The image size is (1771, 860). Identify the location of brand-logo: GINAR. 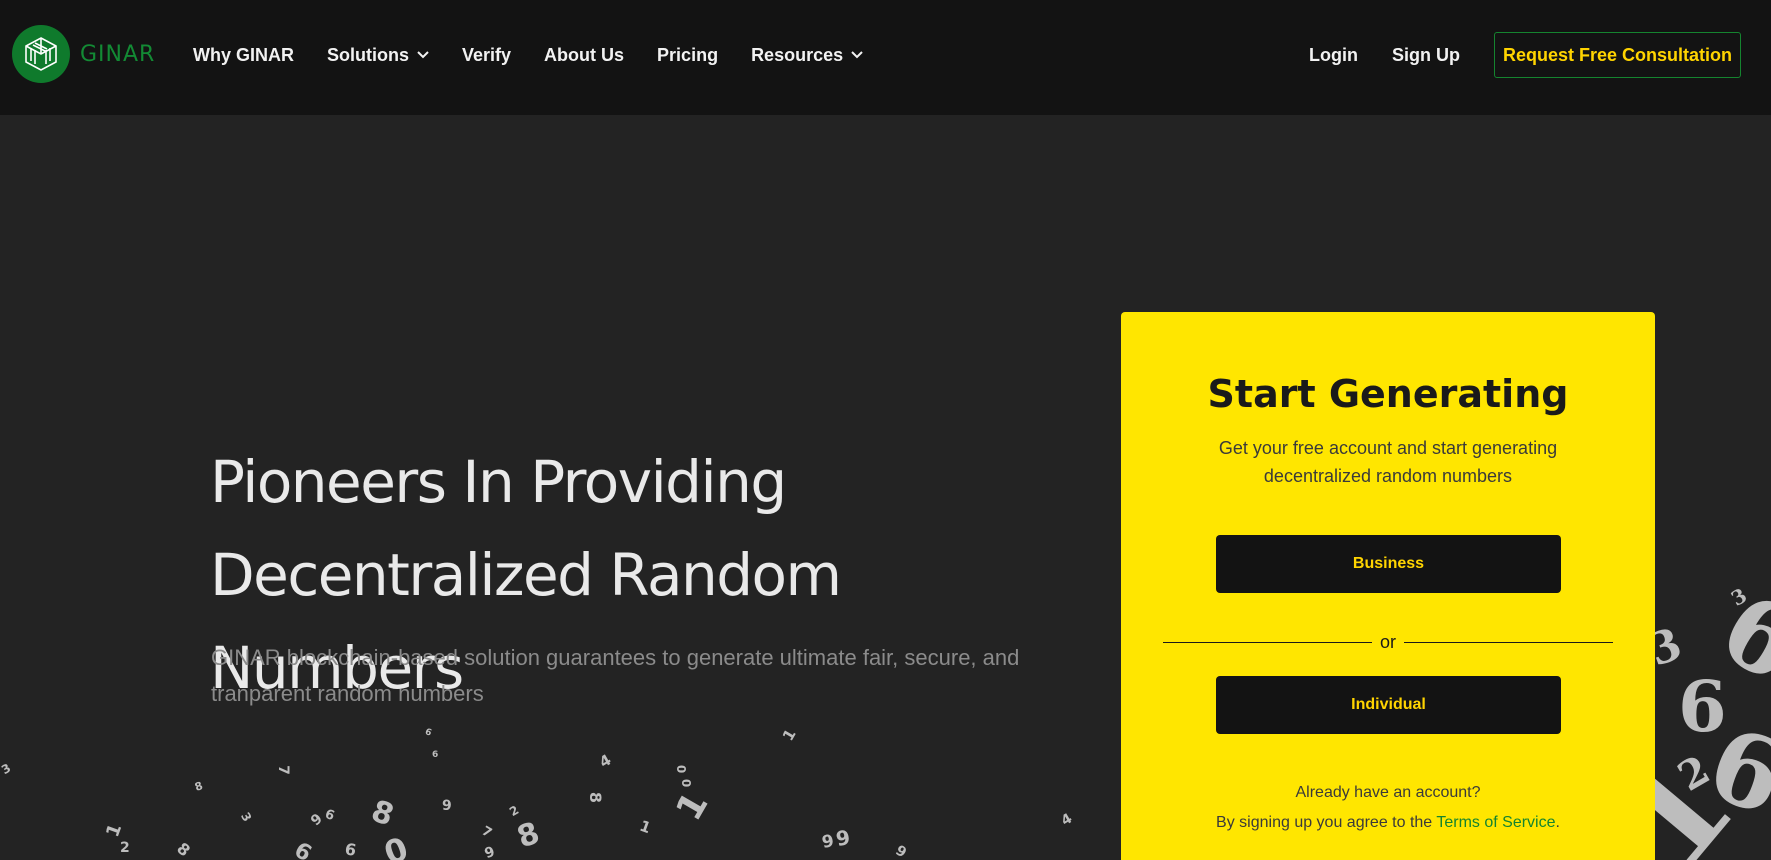
(83, 54).